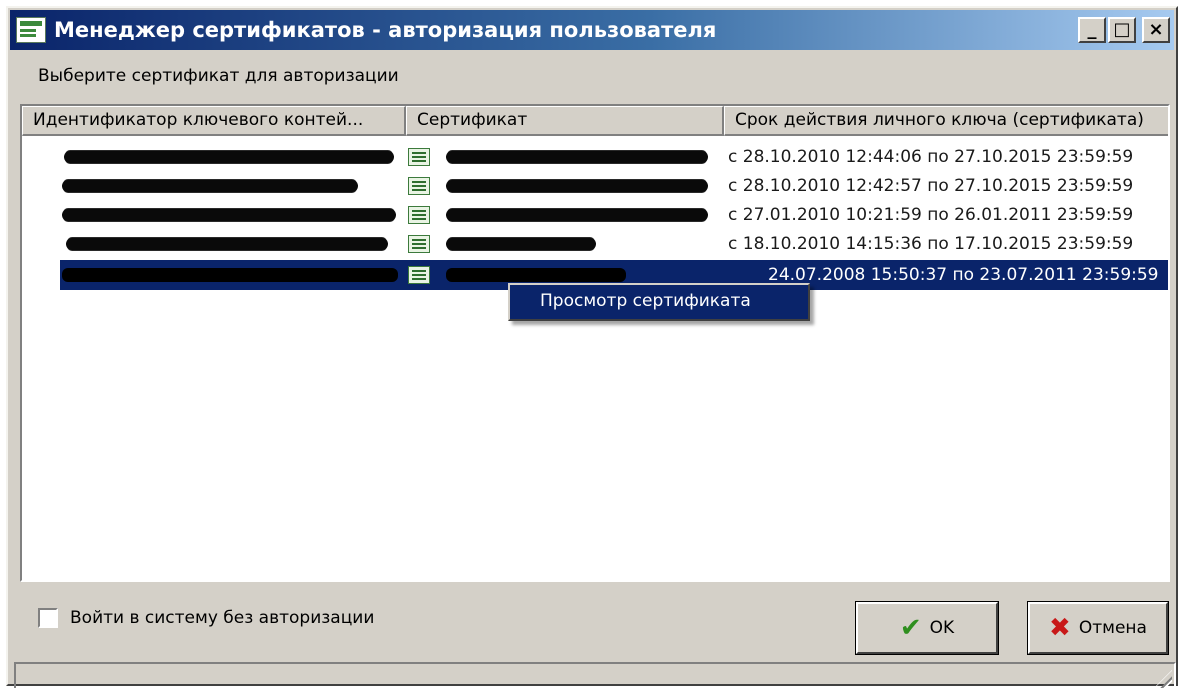 The height and width of the screenshot is (688, 1184). I want to click on resize-grip-icon, so click(1161, 679).